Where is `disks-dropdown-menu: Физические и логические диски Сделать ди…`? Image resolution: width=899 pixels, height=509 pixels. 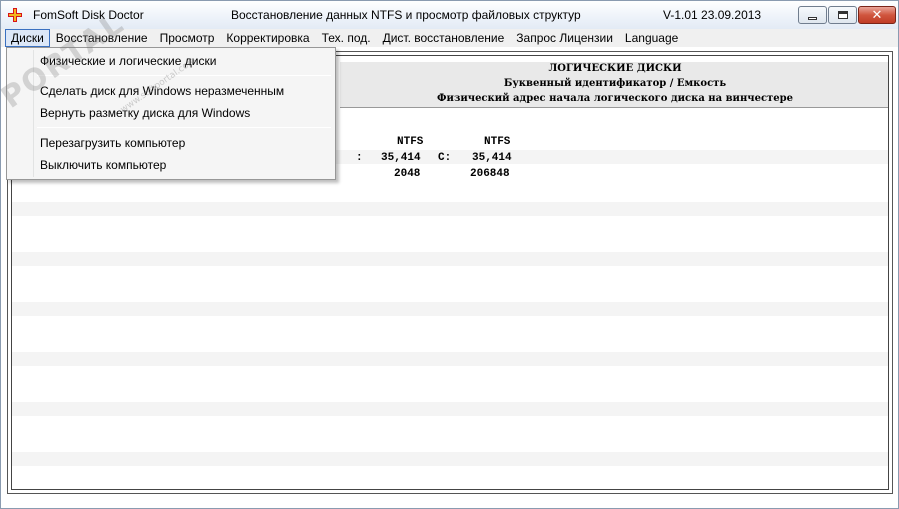 disks-dropdown-menu: Физические и логические диски Сделать ди… is located at coordinates (171, 113).